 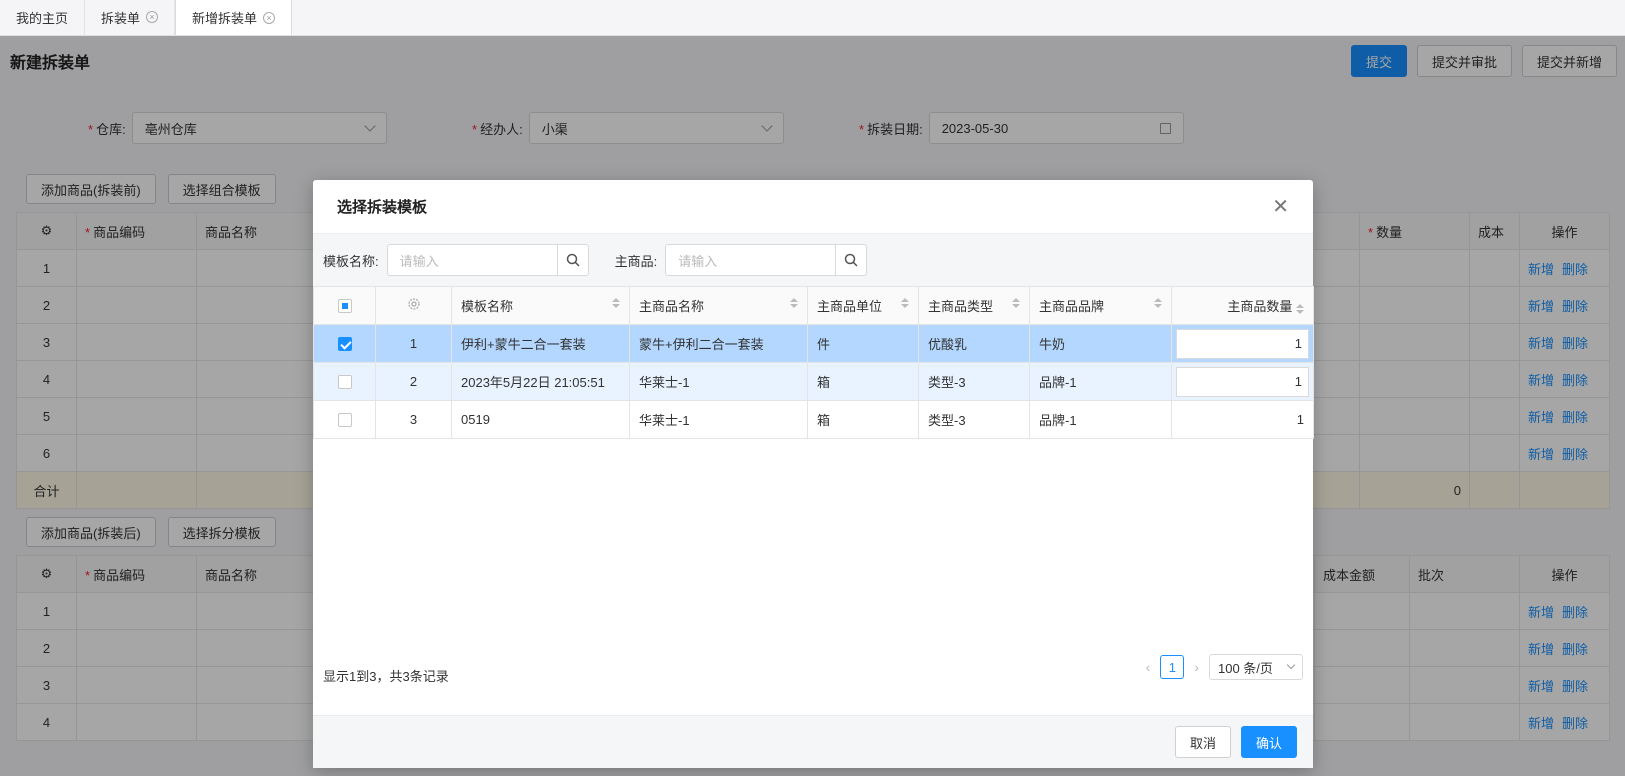 What do you see at coordinates (1196, 667) in the screenshot?
I see `next-page-icon: ›` at bounding box center [1196, 667].